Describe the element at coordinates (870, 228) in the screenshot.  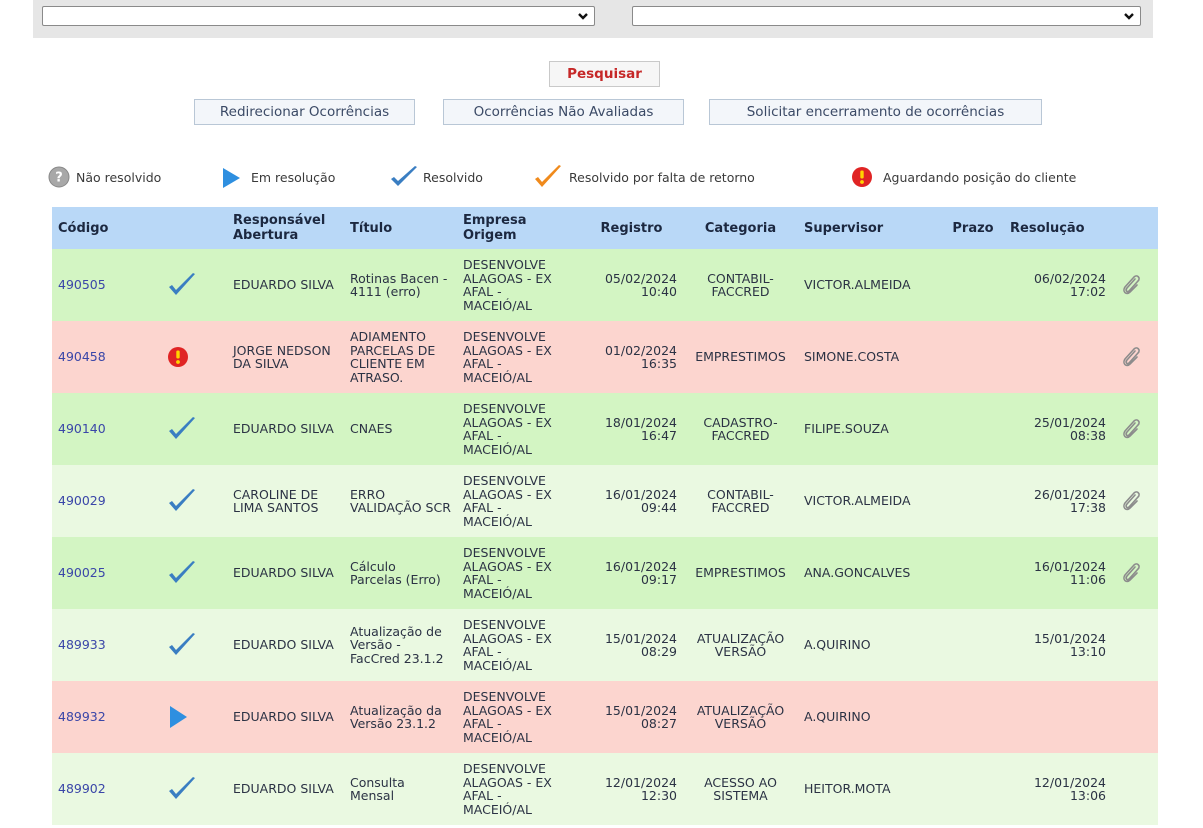
I see `header-supervisor: Supervisor` at that location.